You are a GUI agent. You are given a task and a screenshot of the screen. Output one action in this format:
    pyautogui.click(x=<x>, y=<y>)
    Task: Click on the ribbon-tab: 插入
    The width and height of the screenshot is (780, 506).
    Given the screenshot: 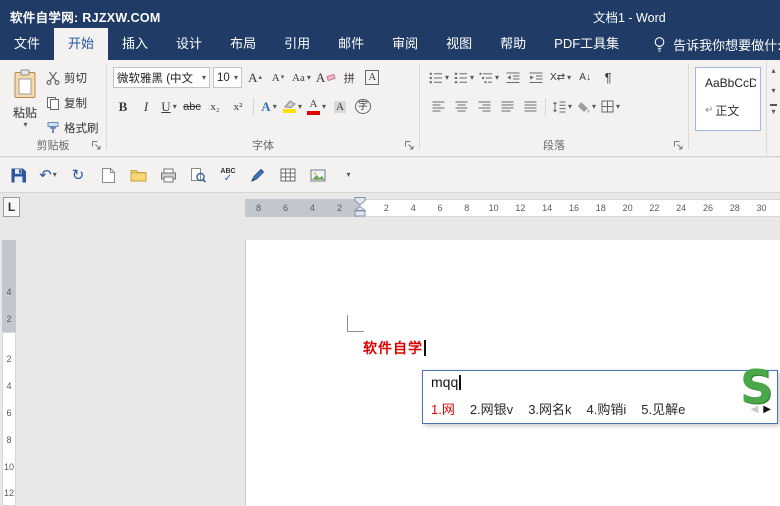 What is the action you would take?
    pyautogui.click(x=135, y=44)
    